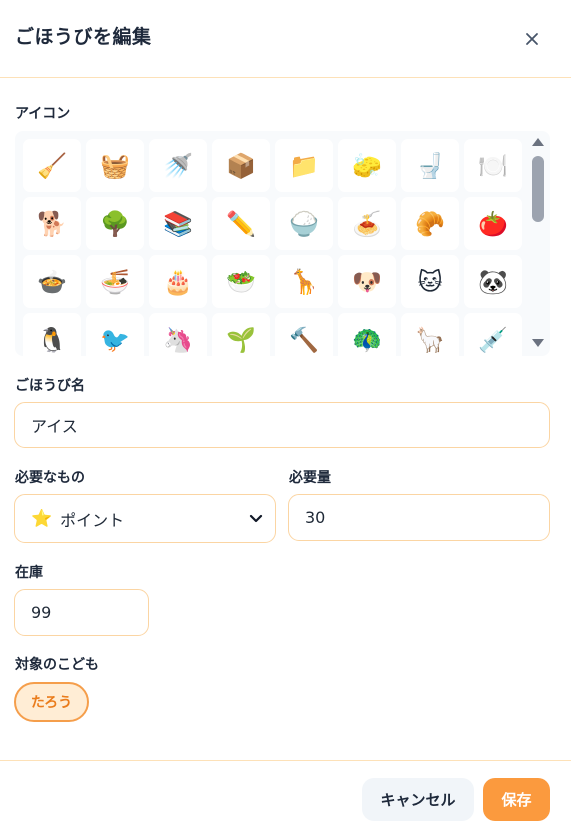  Describe the element at coordinates (538, 142) in the screenshot. I see `scroll-up-arrow-icon` at that location.